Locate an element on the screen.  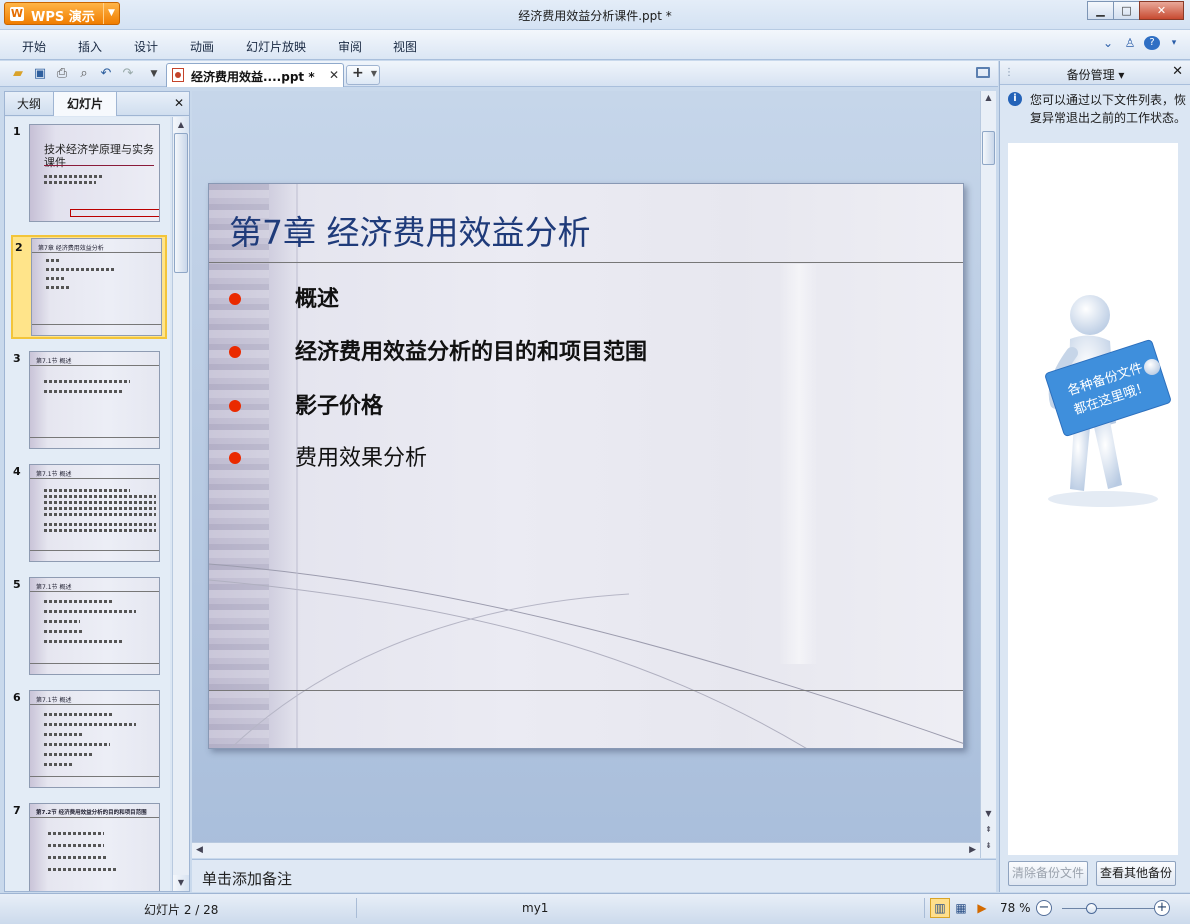
slide-bullet-4: 费用效果分析 is located at coordinates (361, 456).